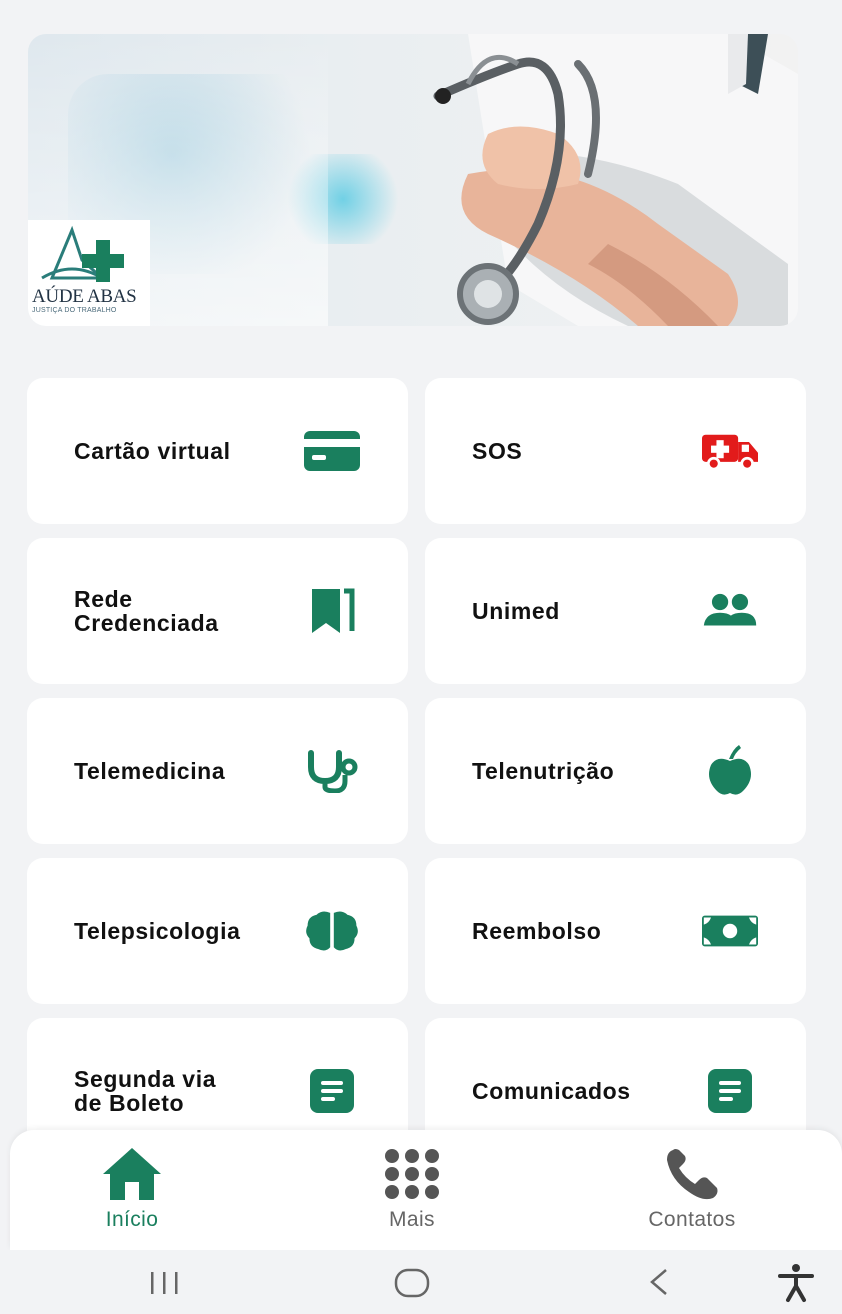  Describe the element at coordinates (145, 1091) in the screenshot. I see `card-label: Segunda via de Boleto` at that location.